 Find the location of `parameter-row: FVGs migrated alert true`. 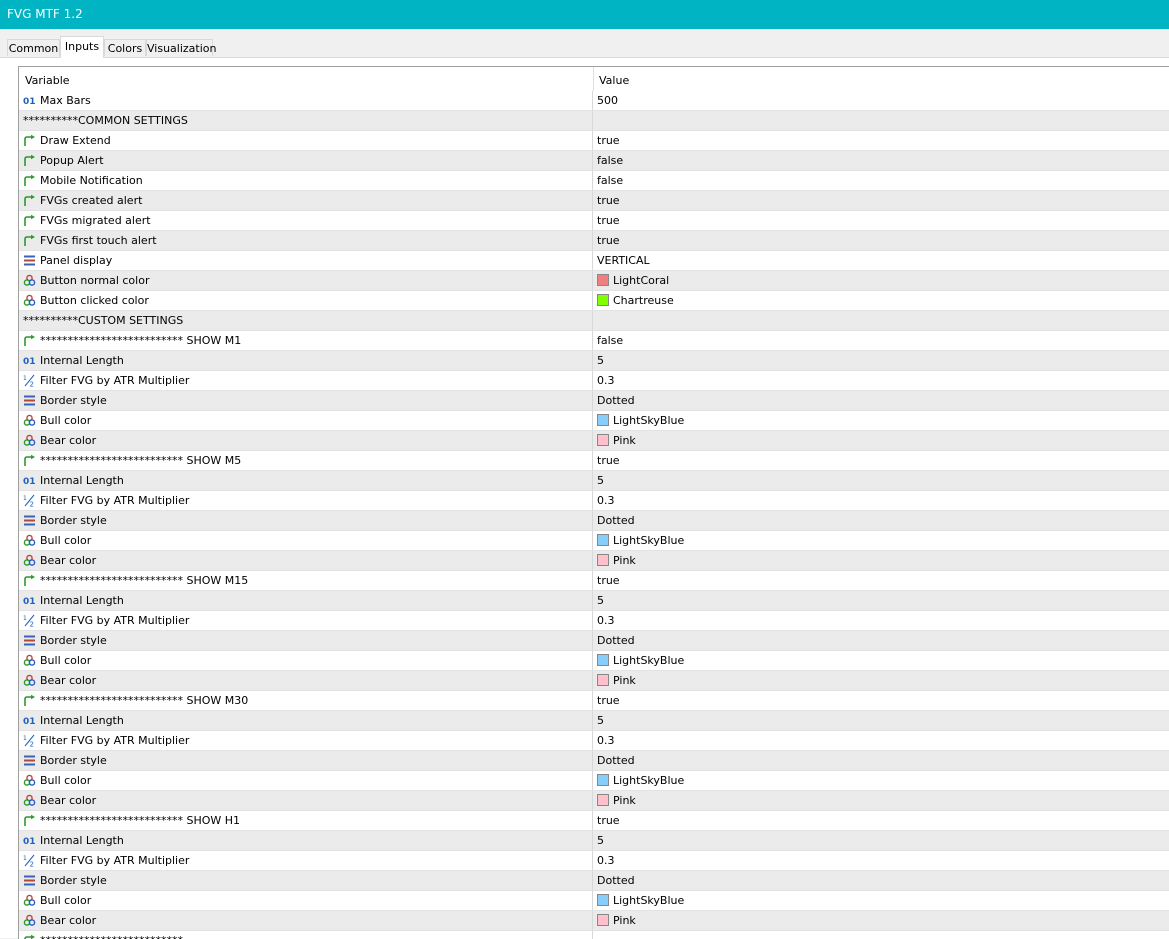

parameter-row: FVGs migrated alert true is located at coordinates (594, 221).